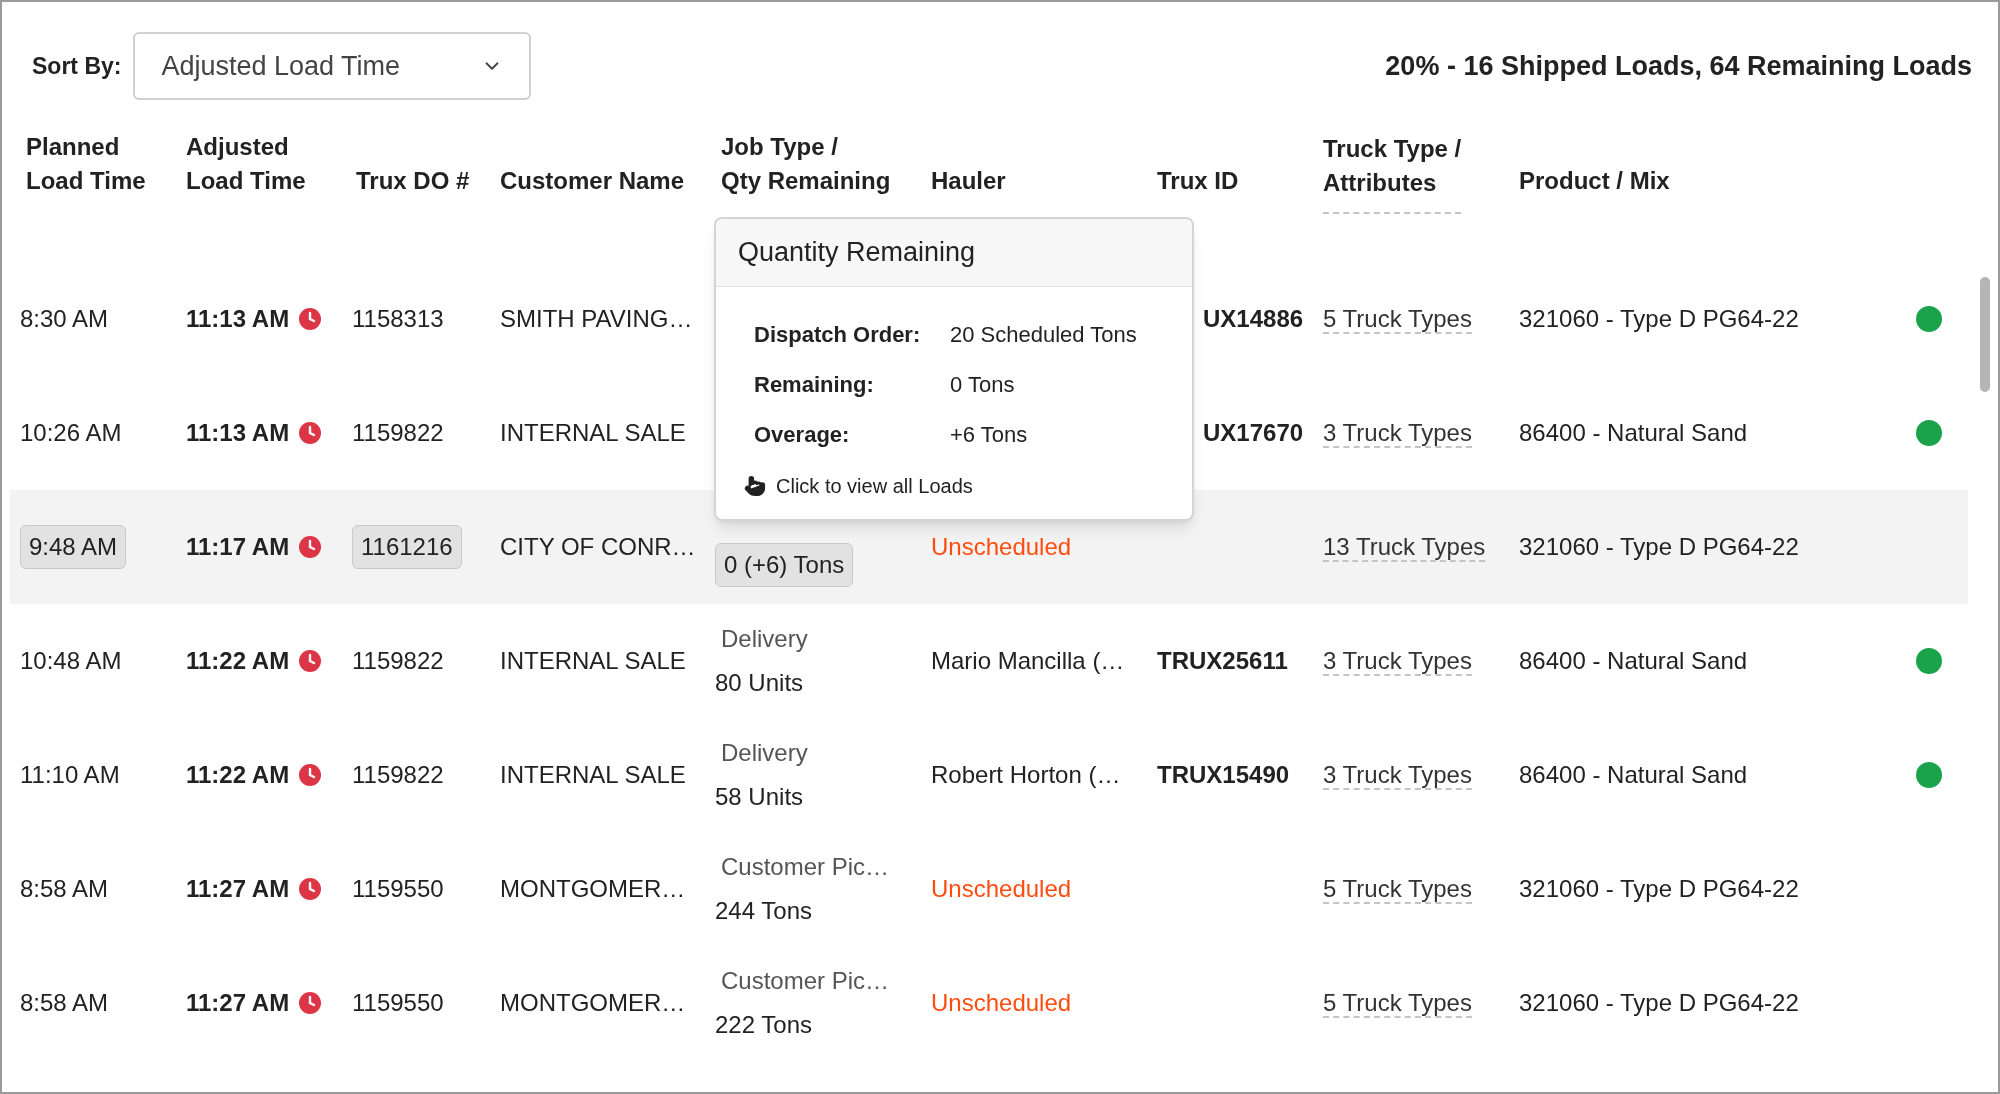 The width and height of the screenshot is (2000, 1094). What do you see at coordinates (1392, 173) in the screenshot?
I see `column-header: Truck Type / Attributes` at bounding box center [1392, 173].